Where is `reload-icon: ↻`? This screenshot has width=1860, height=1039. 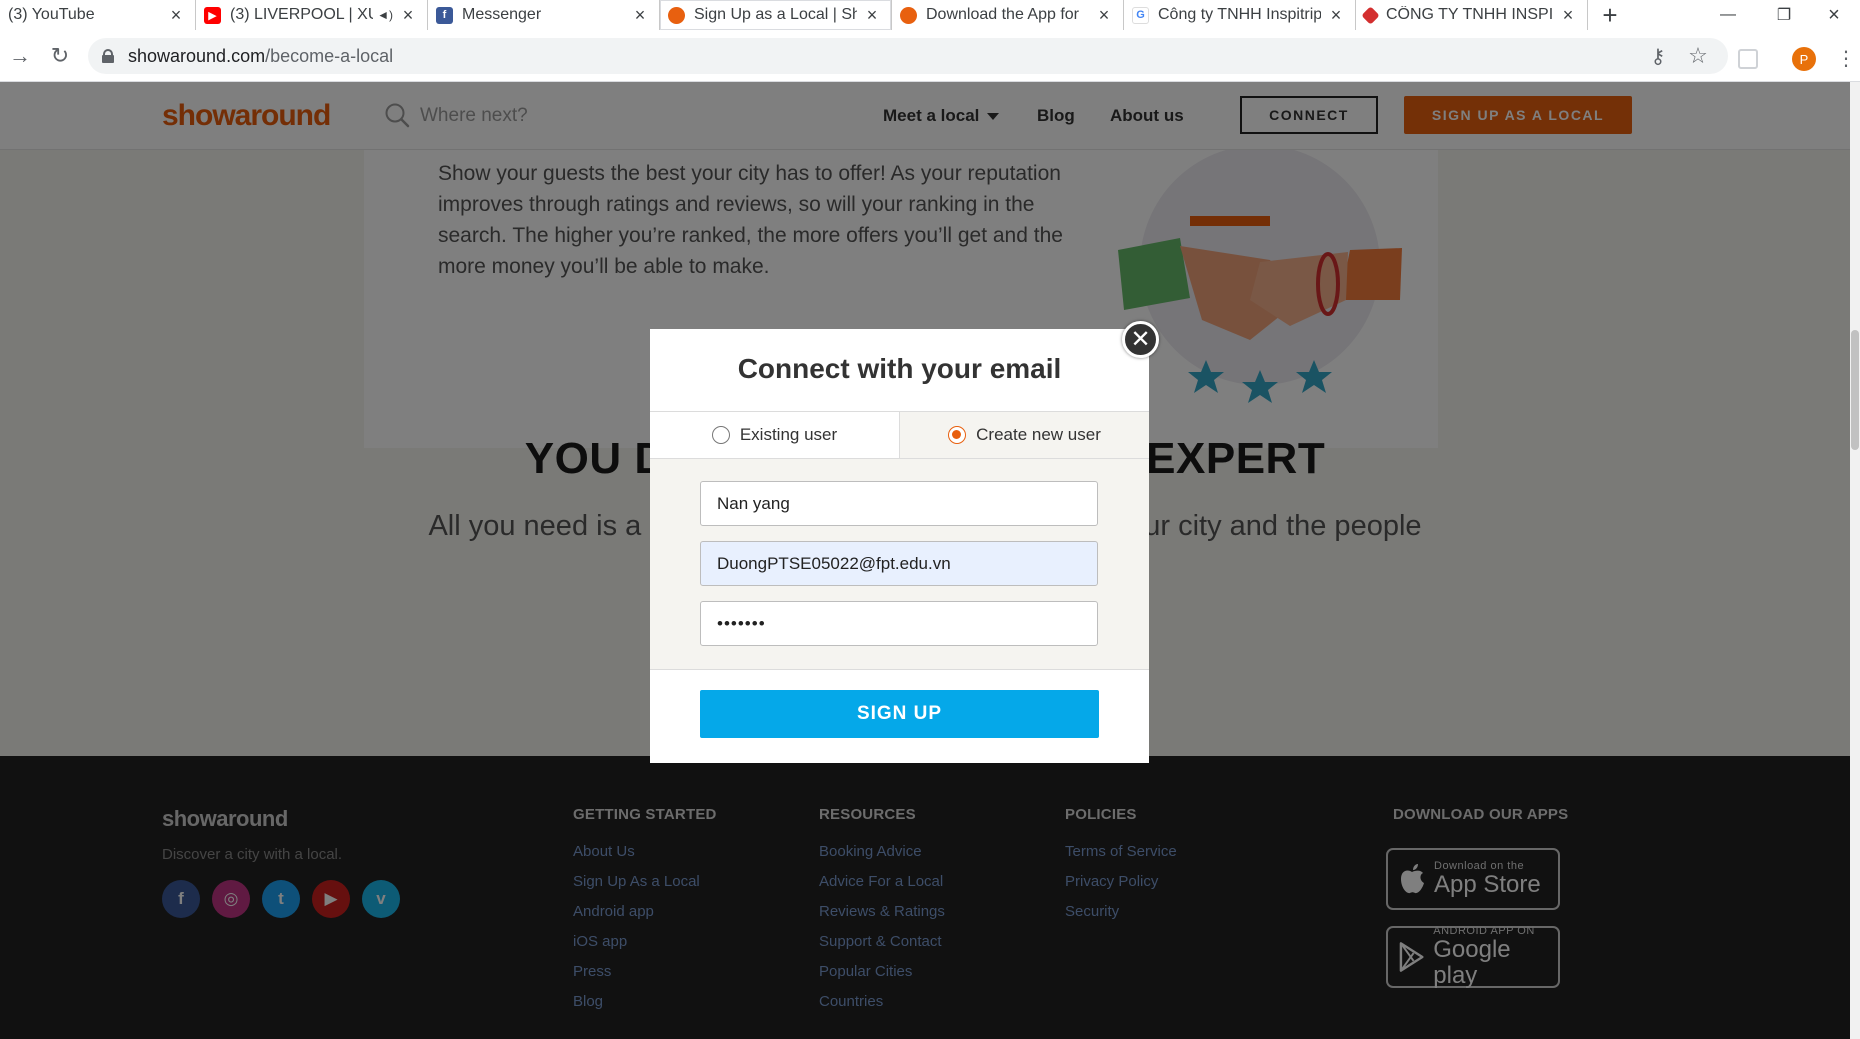 reload-icon: ↻ is located at coordinates (60, 56).